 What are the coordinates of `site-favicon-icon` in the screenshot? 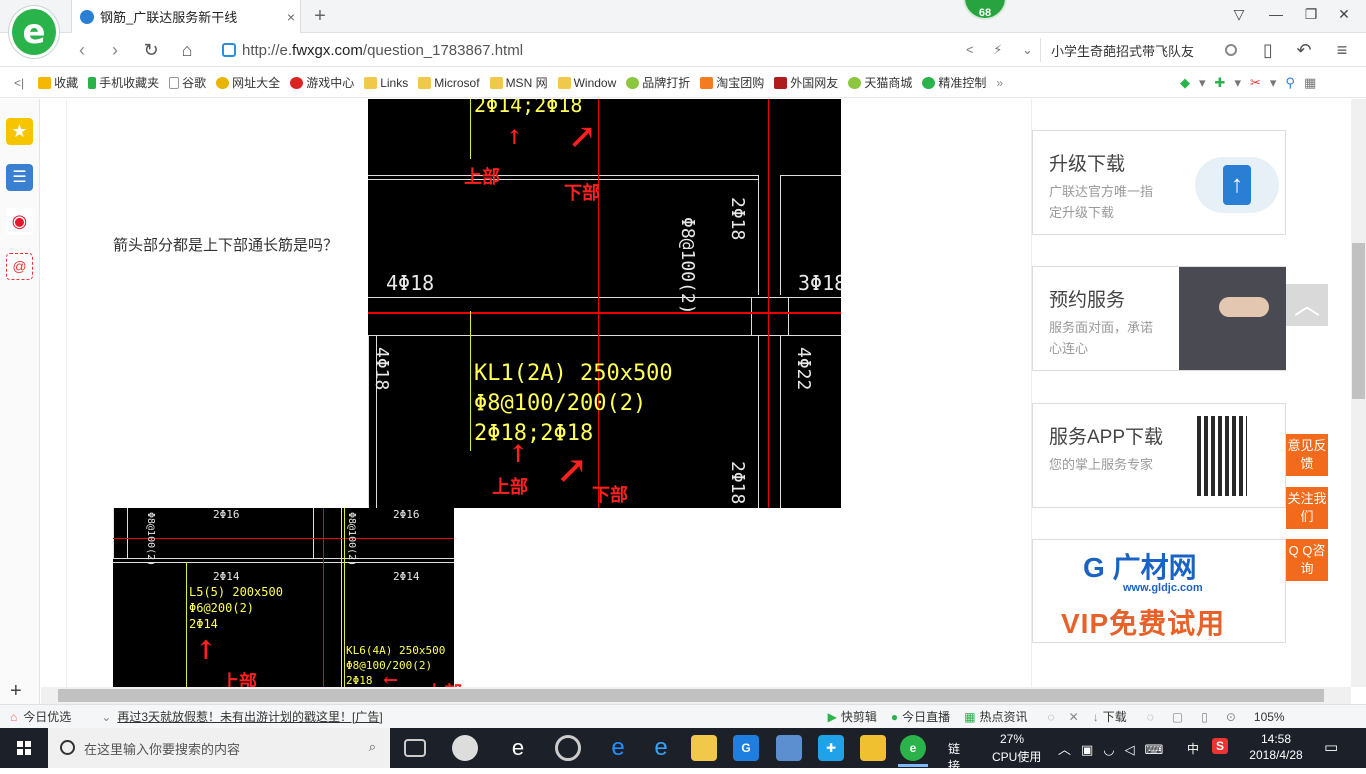 It's located at (87, 16).